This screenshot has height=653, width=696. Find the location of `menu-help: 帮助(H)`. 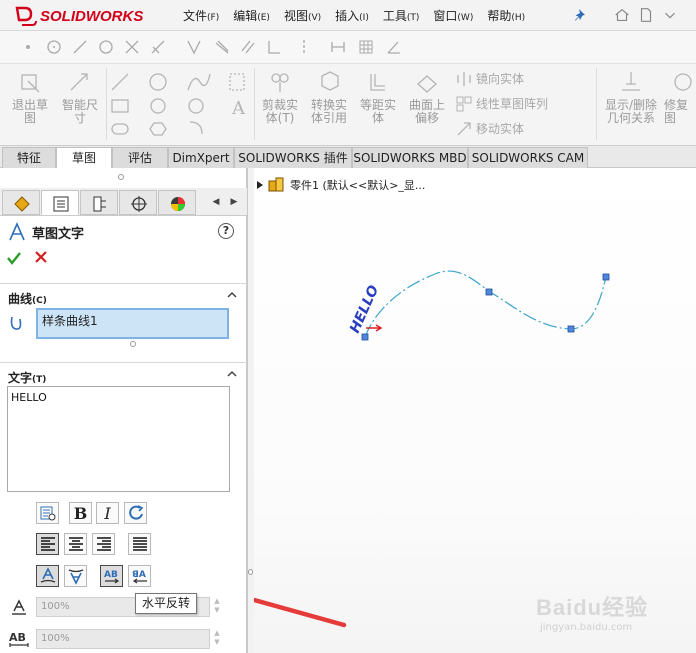

menu-help: 帮助(H) is located at coordinates (506, 15).